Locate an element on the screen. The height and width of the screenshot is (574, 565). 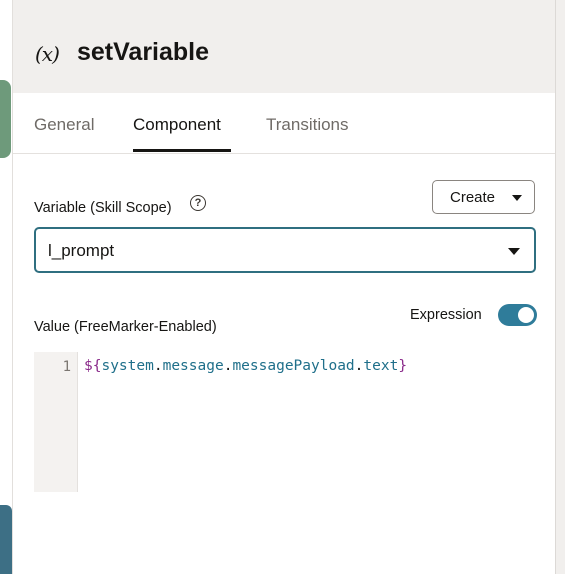
editor-gutter: 1 is located at coordinates (56, 422).